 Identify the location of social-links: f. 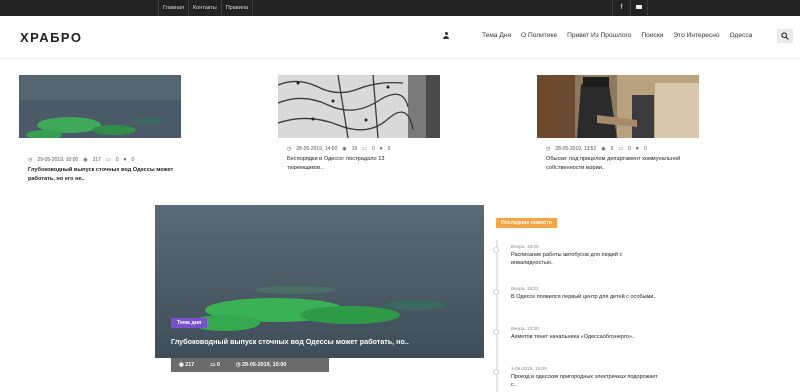
(630, 8).